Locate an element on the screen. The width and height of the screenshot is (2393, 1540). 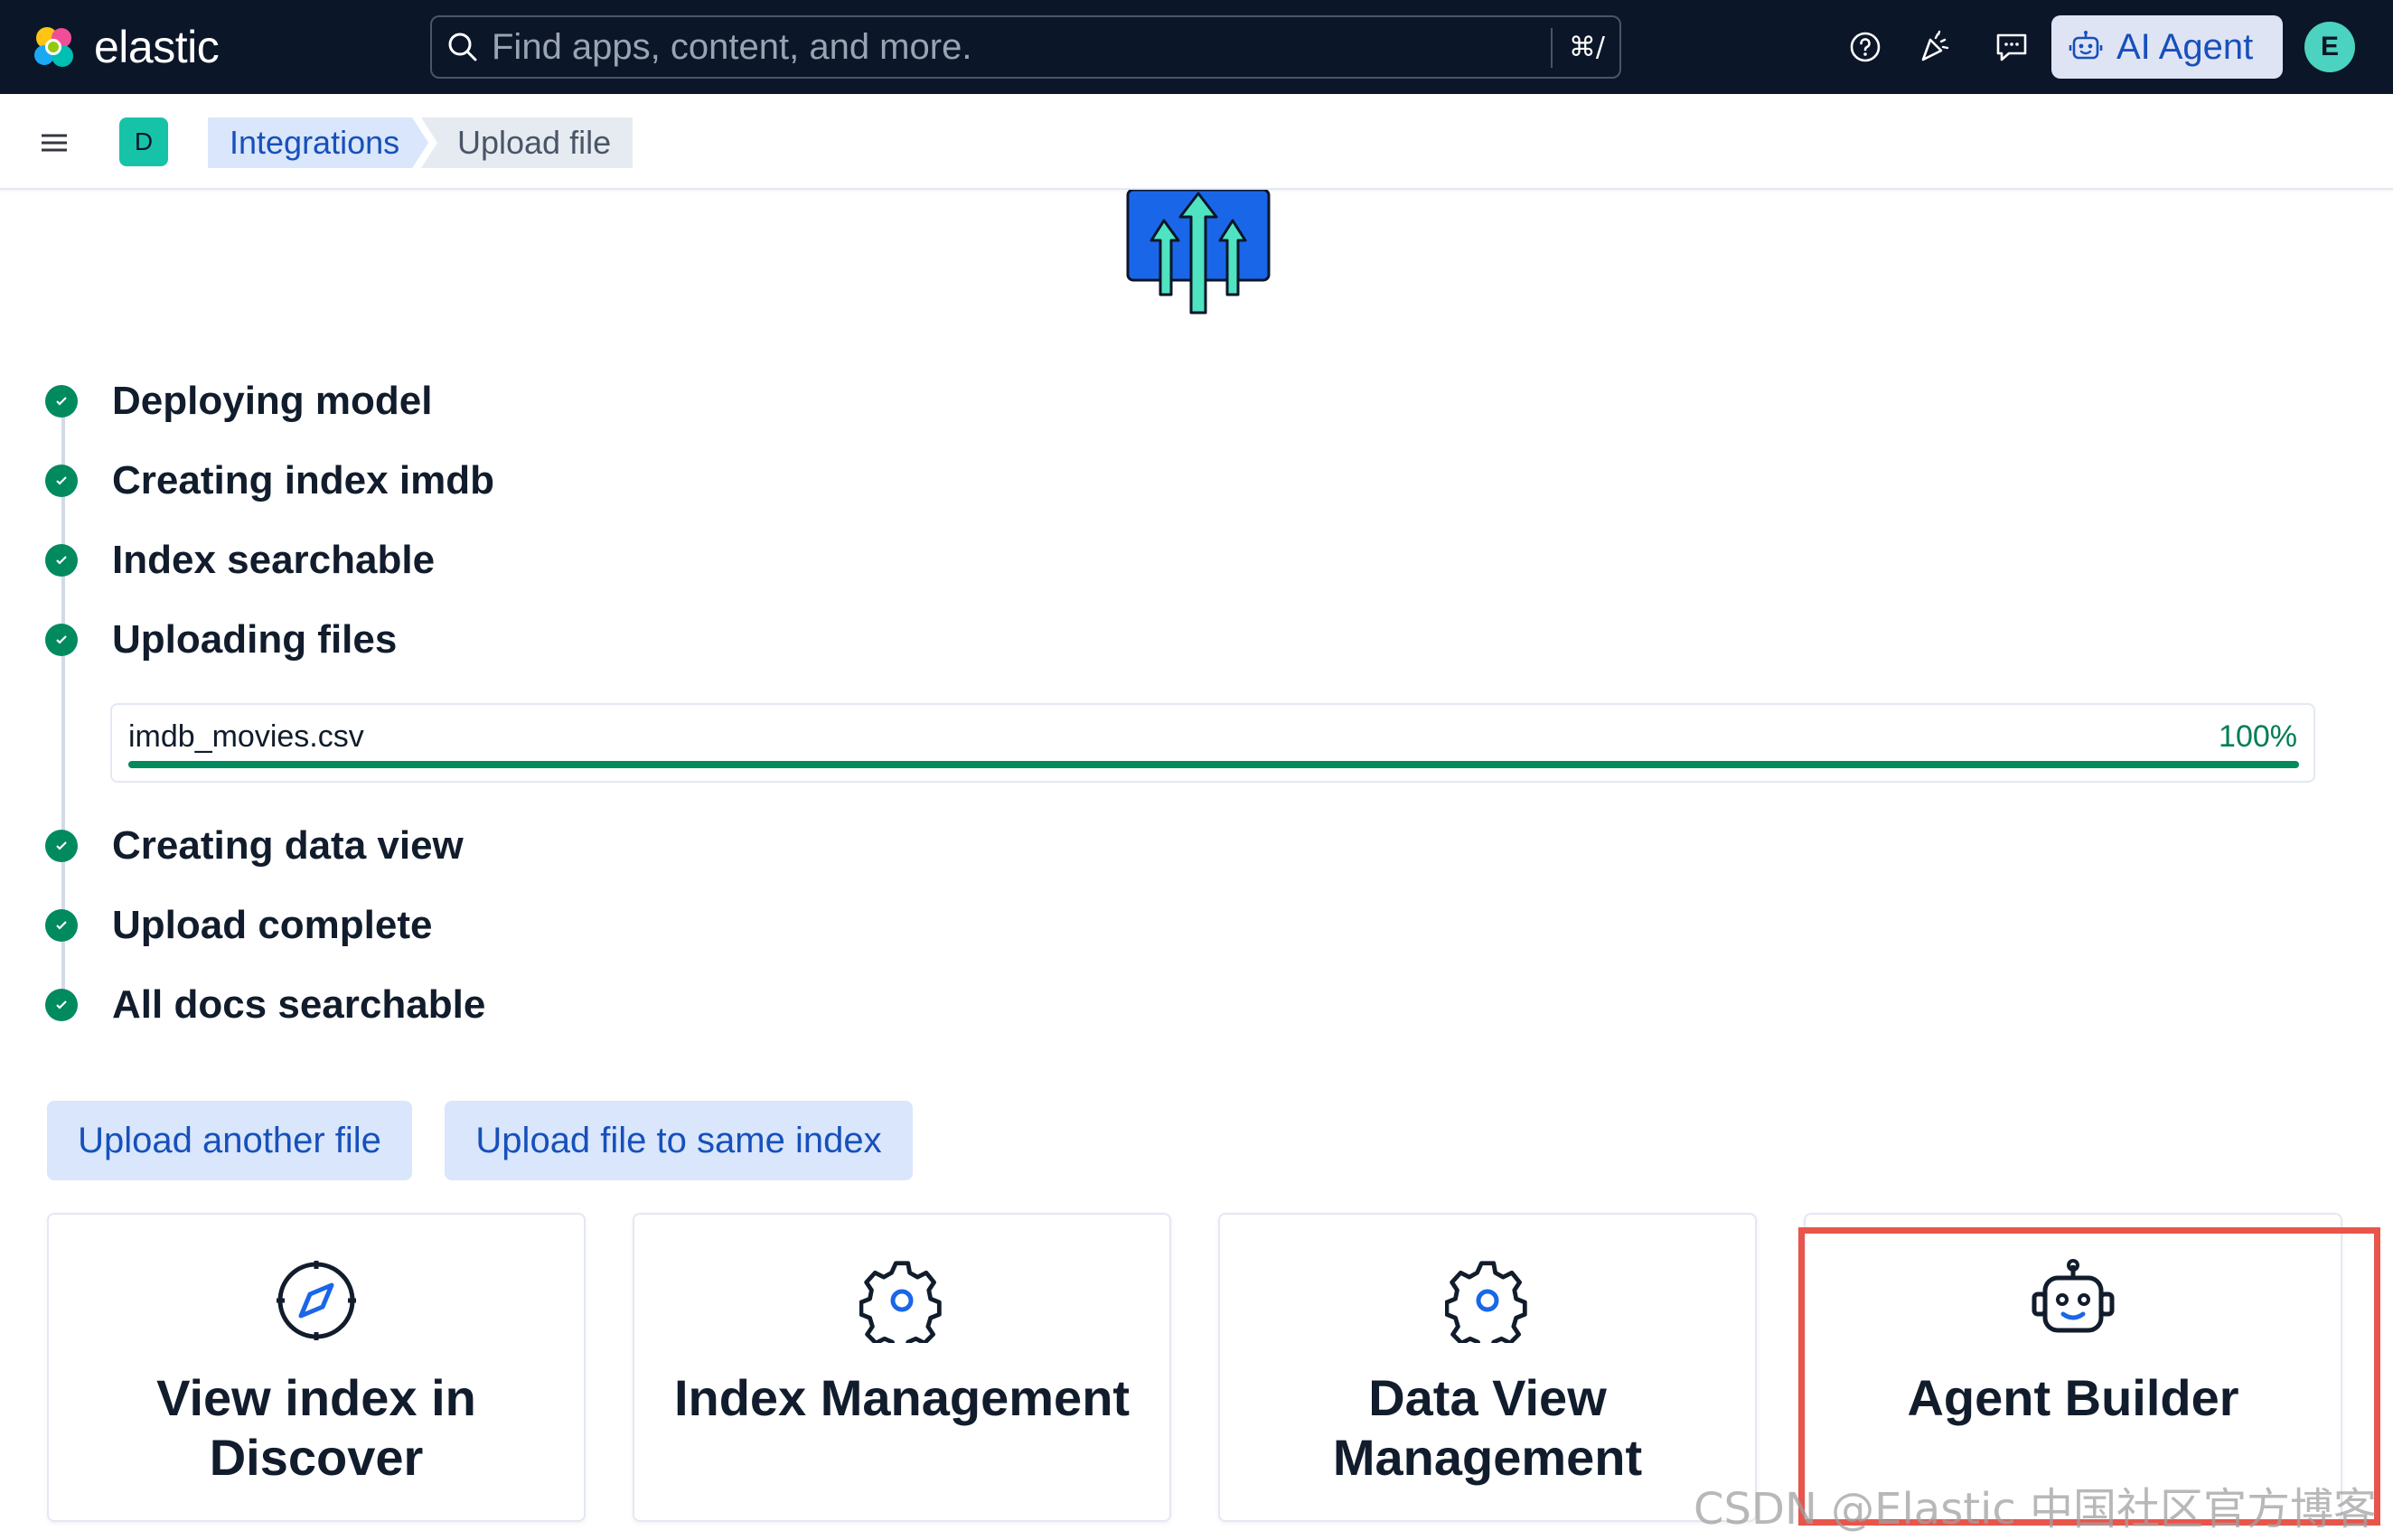
step-deploying-model: Deploying model is located at coordinates (239, 401).